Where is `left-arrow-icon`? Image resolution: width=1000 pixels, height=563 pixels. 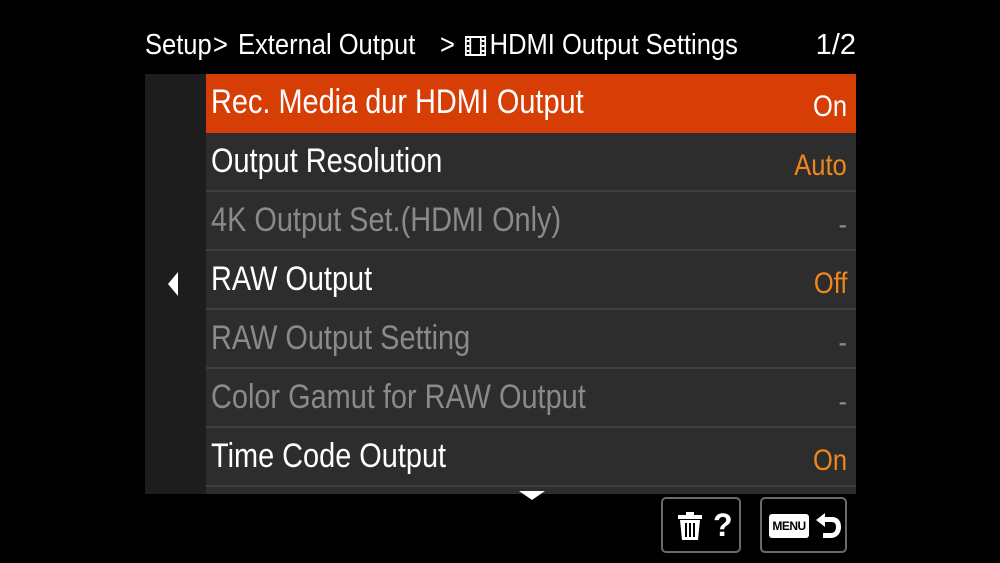 left-arrow-icon is located at coordinates (173, 284).